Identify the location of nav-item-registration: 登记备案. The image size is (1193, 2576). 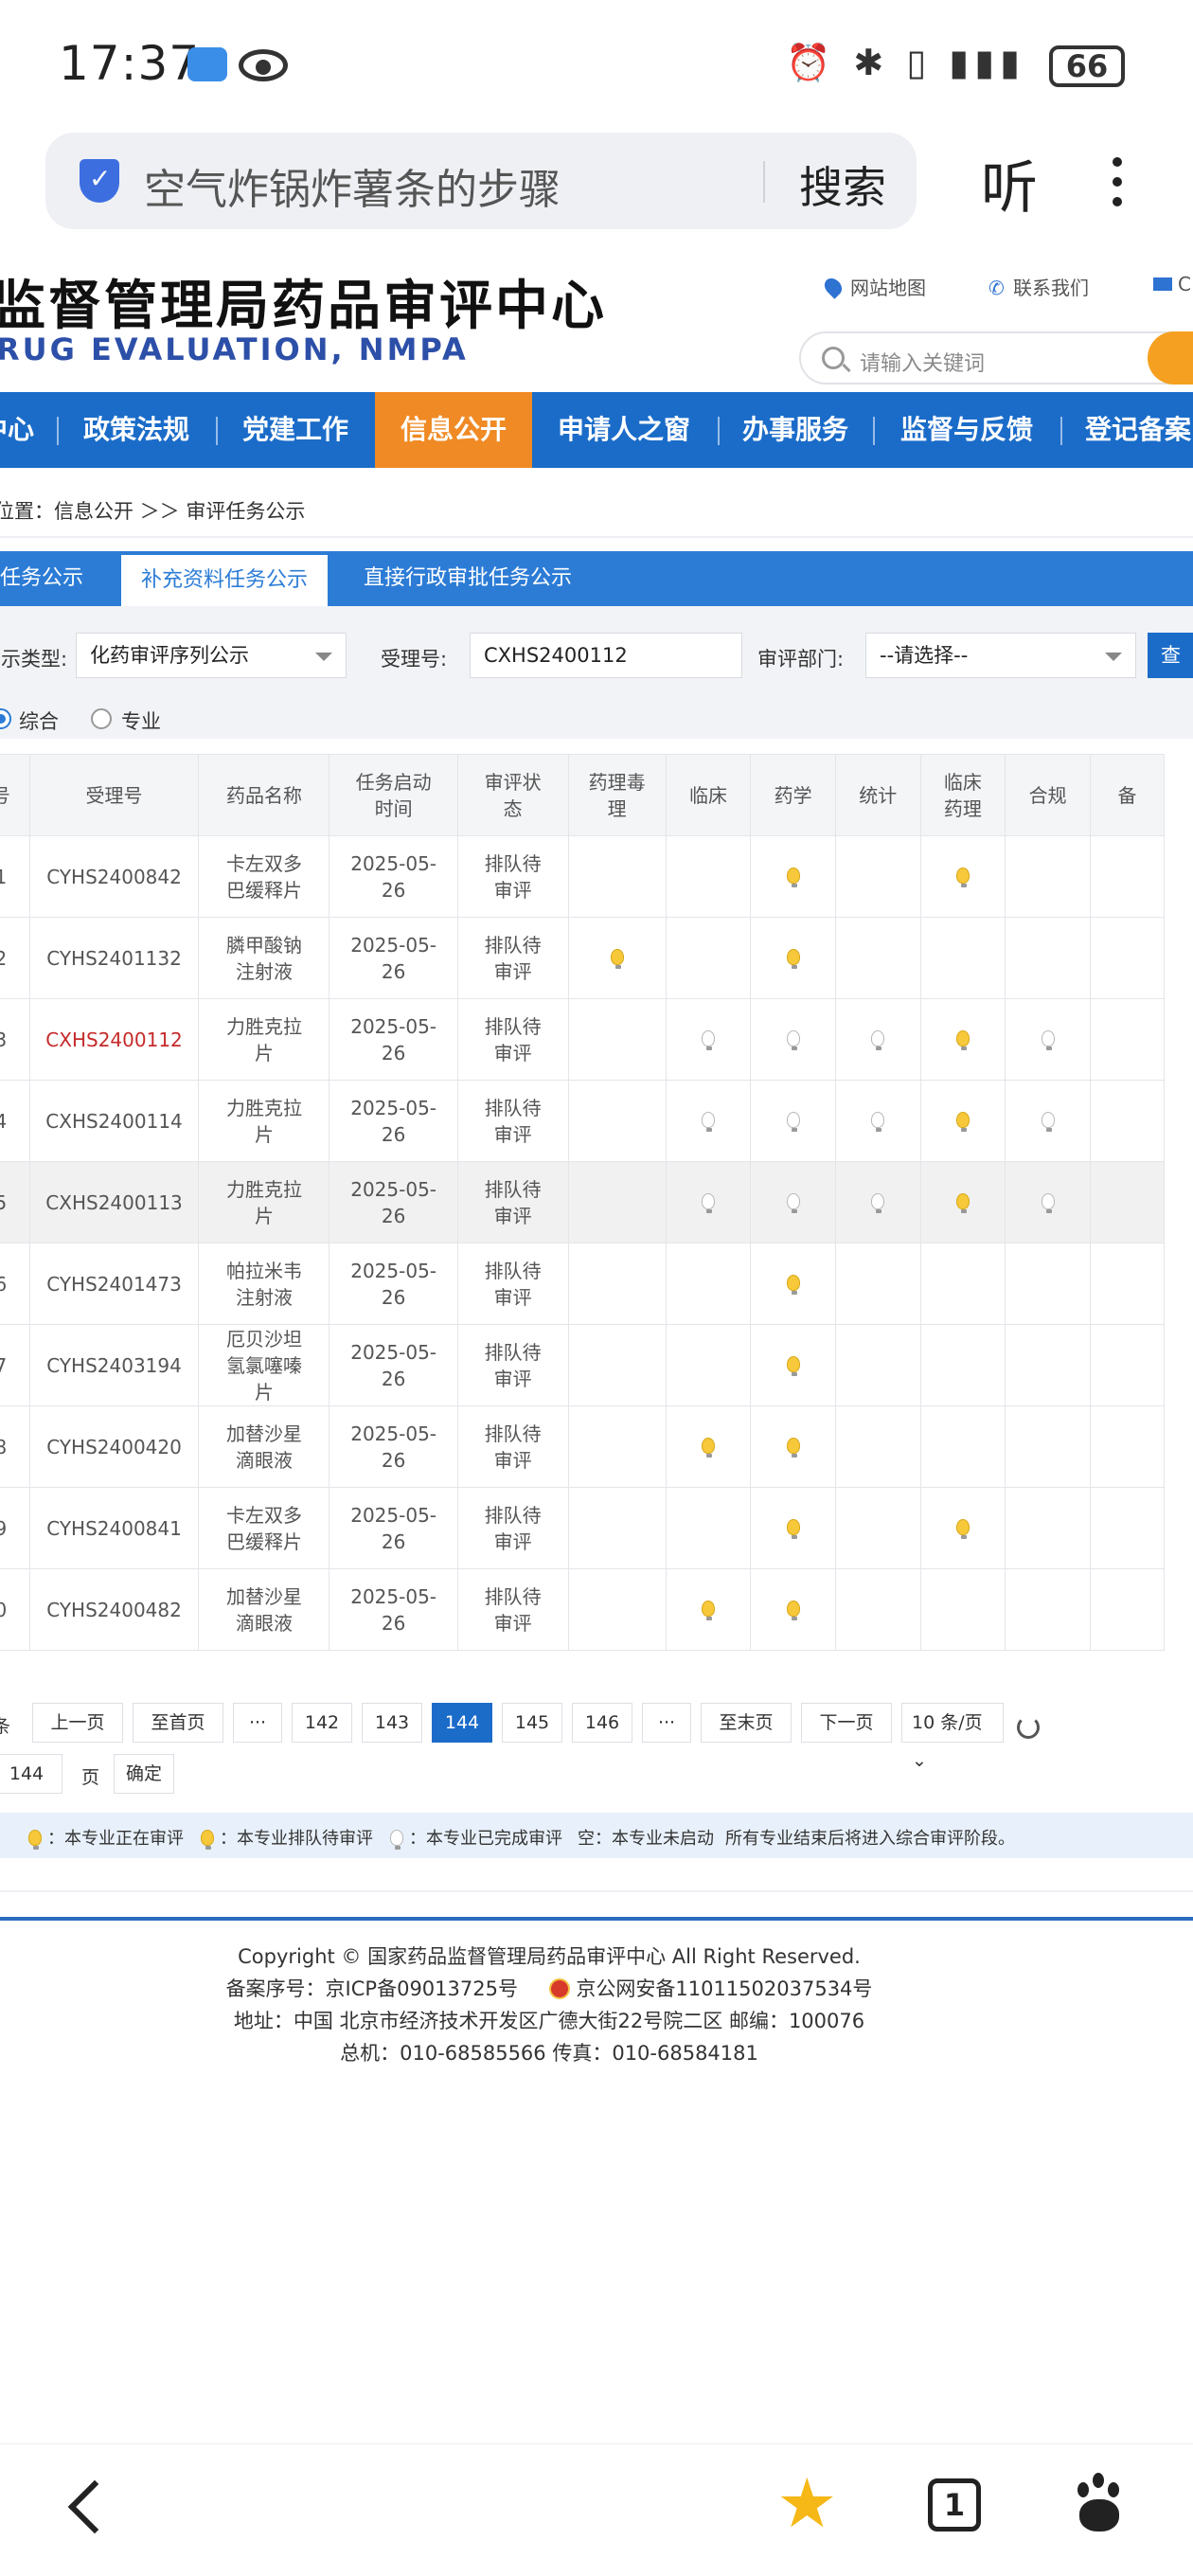
(1131, 430).